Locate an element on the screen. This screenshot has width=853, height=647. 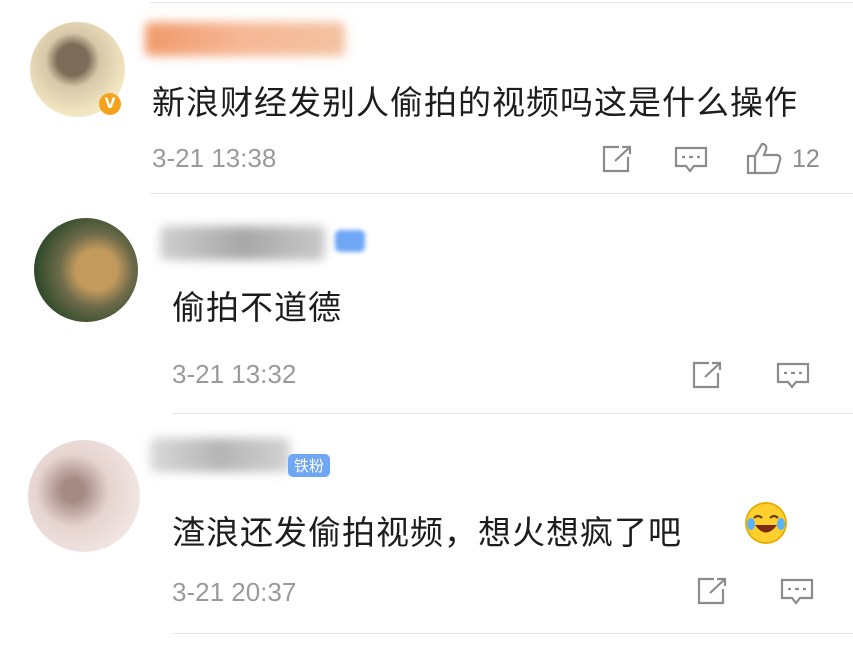
comment-text: 偷拍不道德 is located at coordinates (257, 307).